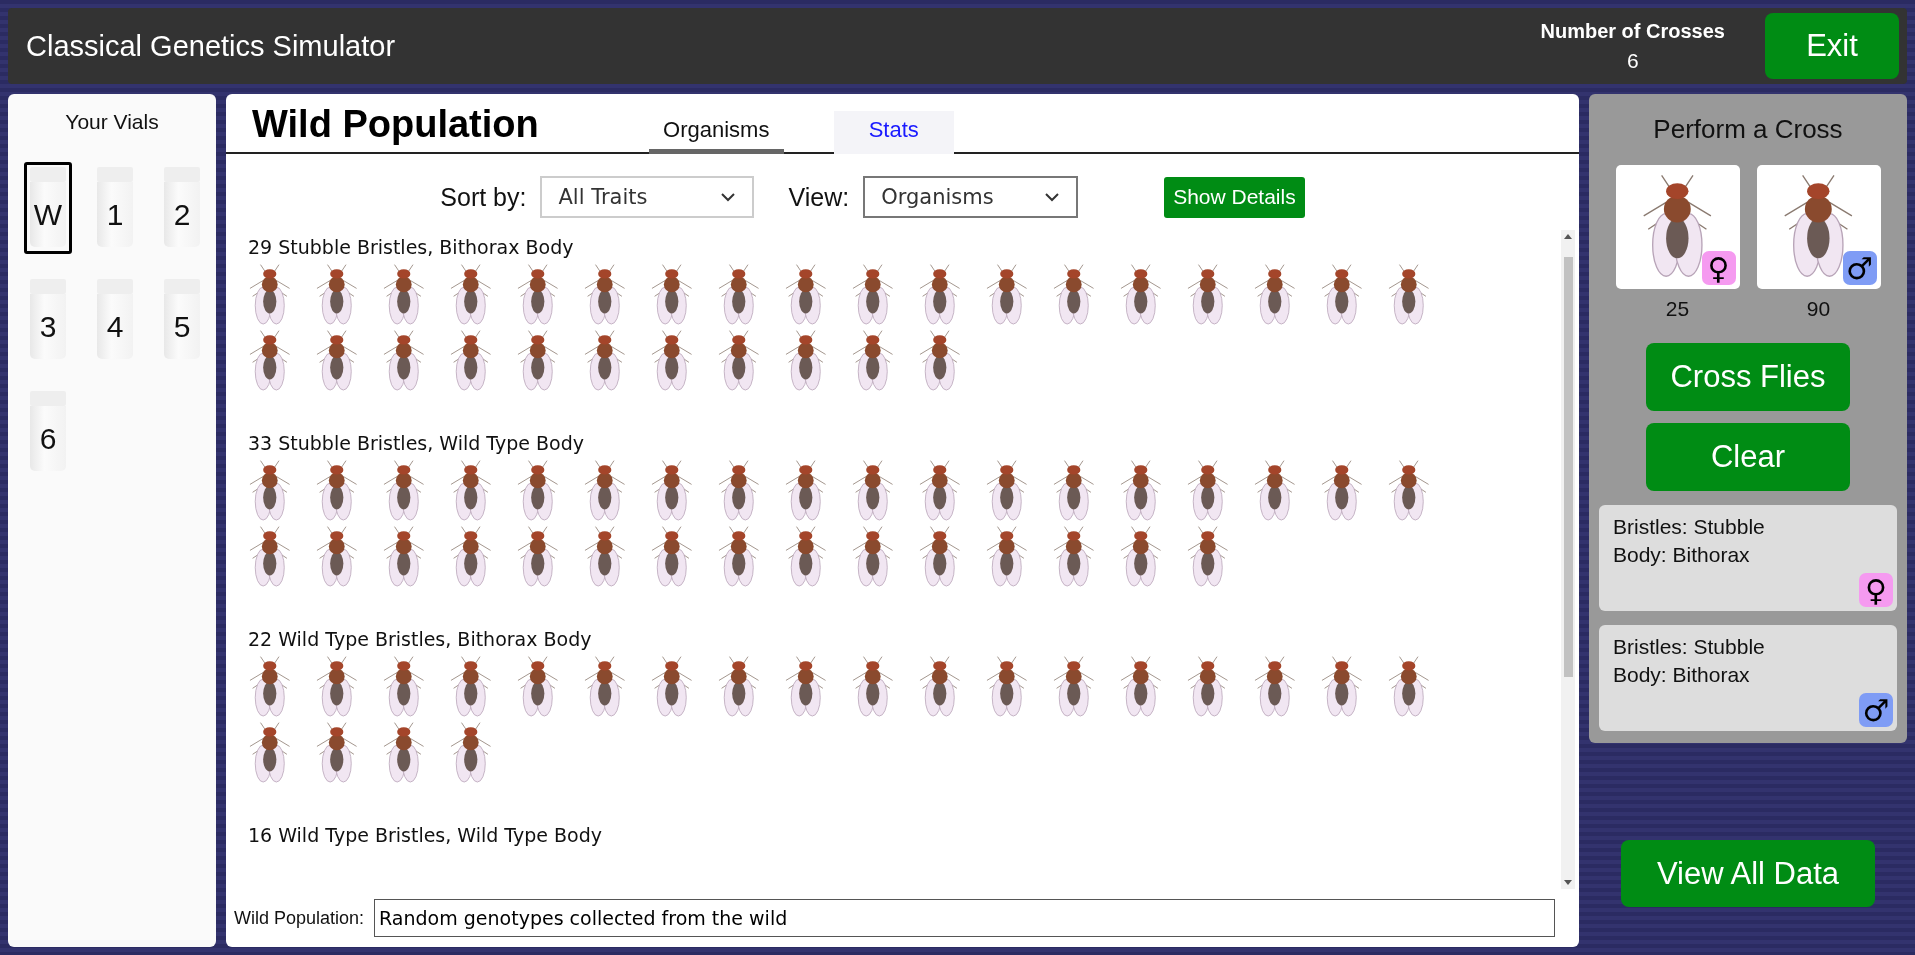 This screenshot has width=1915, height=955. Describe the element at coordinates (211, 46) in the screenshot. I see `app-title: Classical Genetics Simulator` at that location.